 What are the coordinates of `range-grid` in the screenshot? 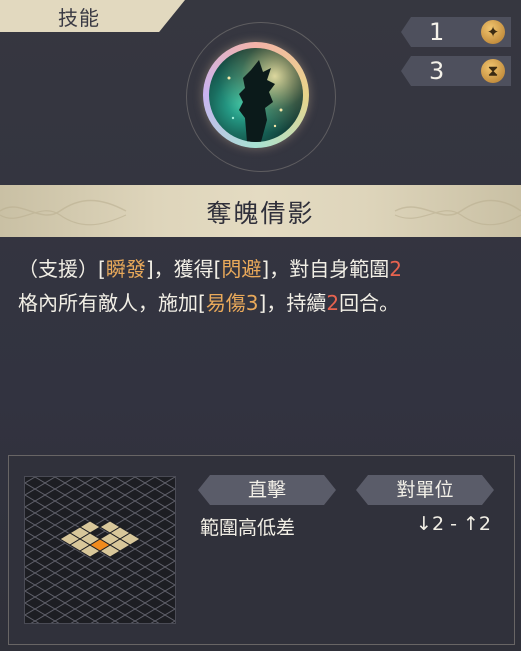 It's located at (100, 550).